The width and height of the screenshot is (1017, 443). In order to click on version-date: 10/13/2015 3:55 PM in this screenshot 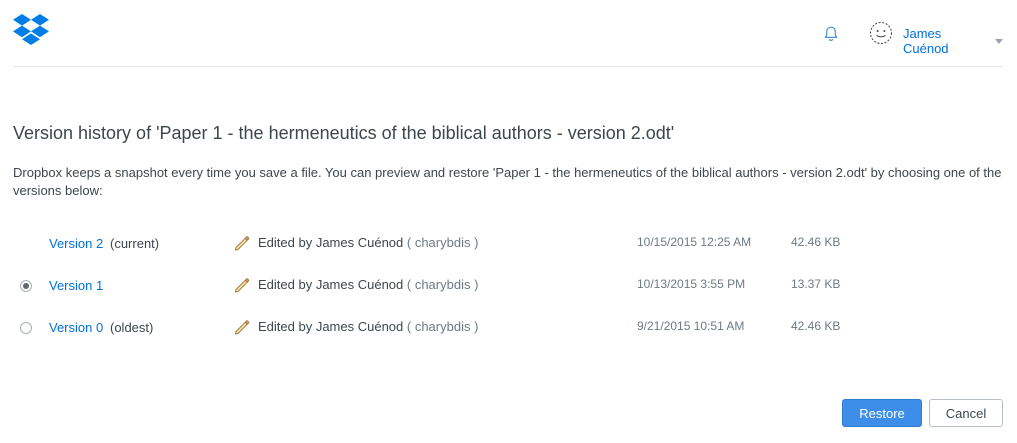, I will do `click(691, 284)`.